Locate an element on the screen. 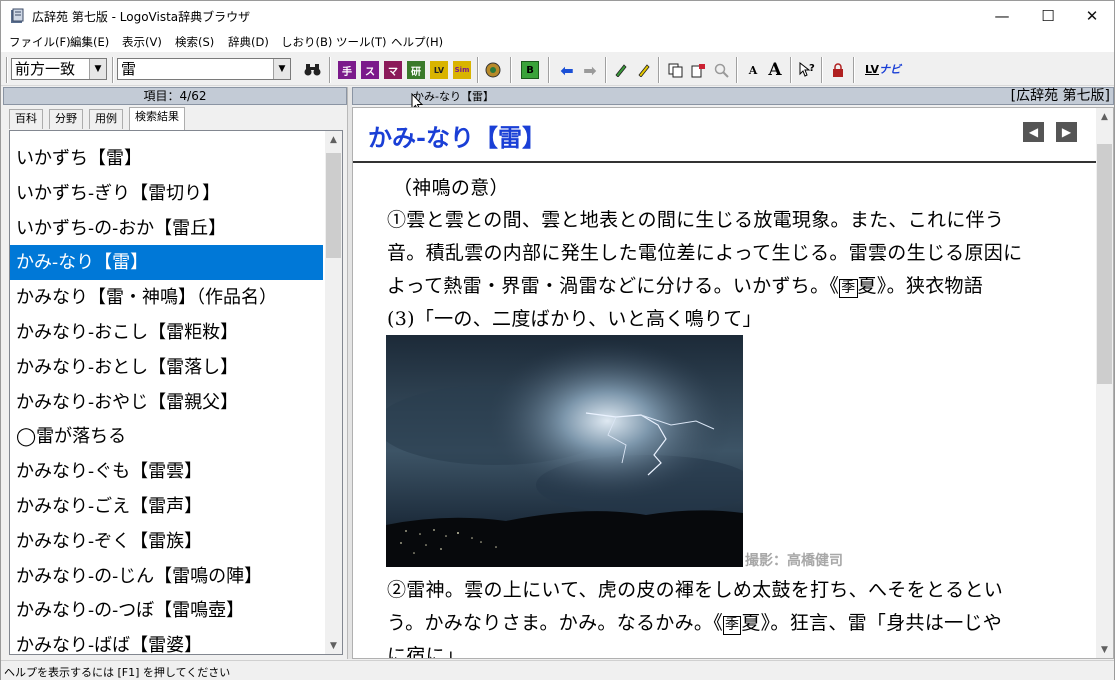 Image resolution: width=1115 pixels, height=680 pixels. entry-title: かみ‐なり【雷】 is located at coordinates (457, 137).